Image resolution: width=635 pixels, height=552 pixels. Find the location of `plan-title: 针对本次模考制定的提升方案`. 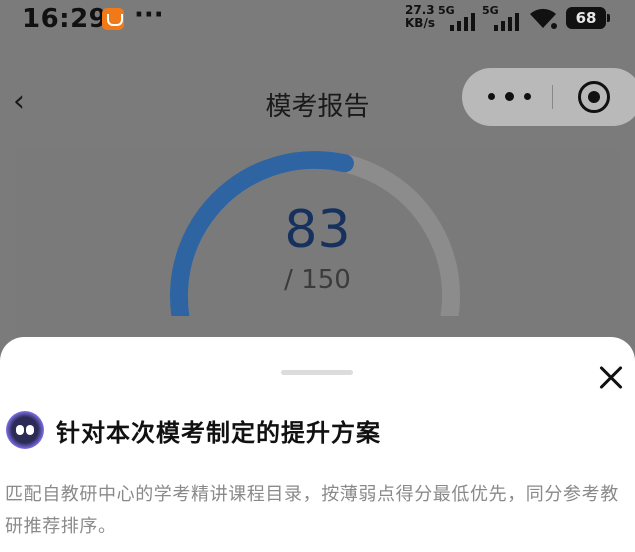

plan-title: 针对本次模考制定的提升方案 is located at coordinates (218, 433).